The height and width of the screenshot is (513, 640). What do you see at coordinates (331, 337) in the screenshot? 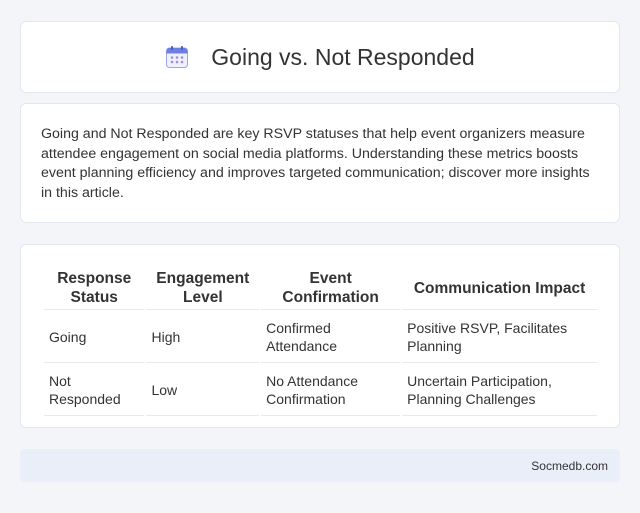
I see `table-cell: Confirmed Attendance` at bounding box center [331, 337].